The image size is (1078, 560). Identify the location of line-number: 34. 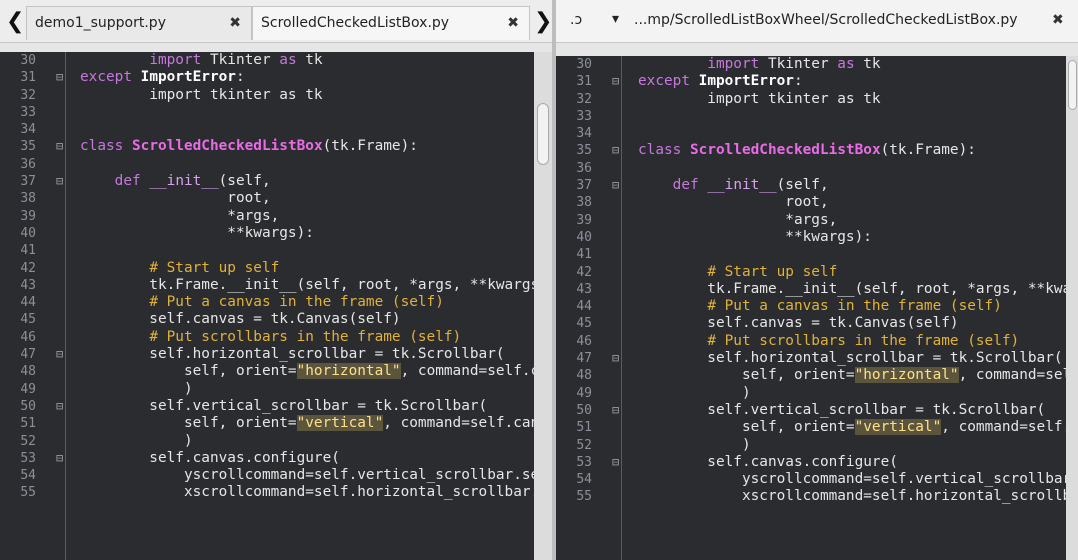
(584, 134).